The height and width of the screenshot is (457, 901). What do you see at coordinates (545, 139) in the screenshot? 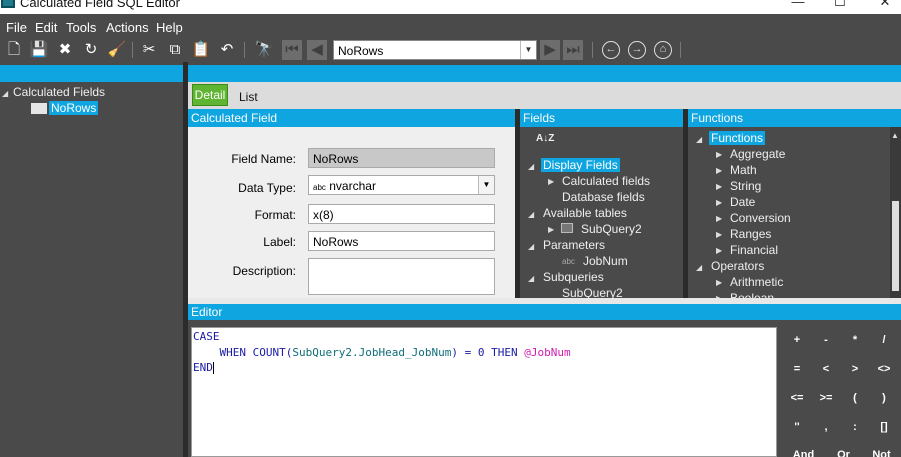
I see `sort-az-icon: A↓Z` at bounding box center [545, 139].